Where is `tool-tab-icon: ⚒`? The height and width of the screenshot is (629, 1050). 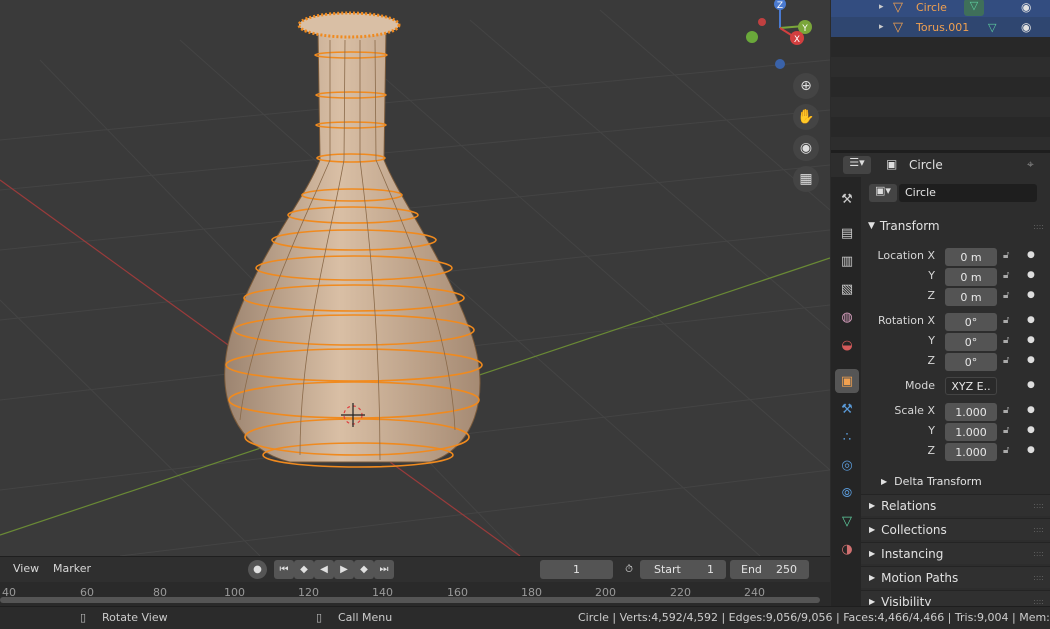
tool-tab-icon: ⚒ is located at coordinates (847, 199).